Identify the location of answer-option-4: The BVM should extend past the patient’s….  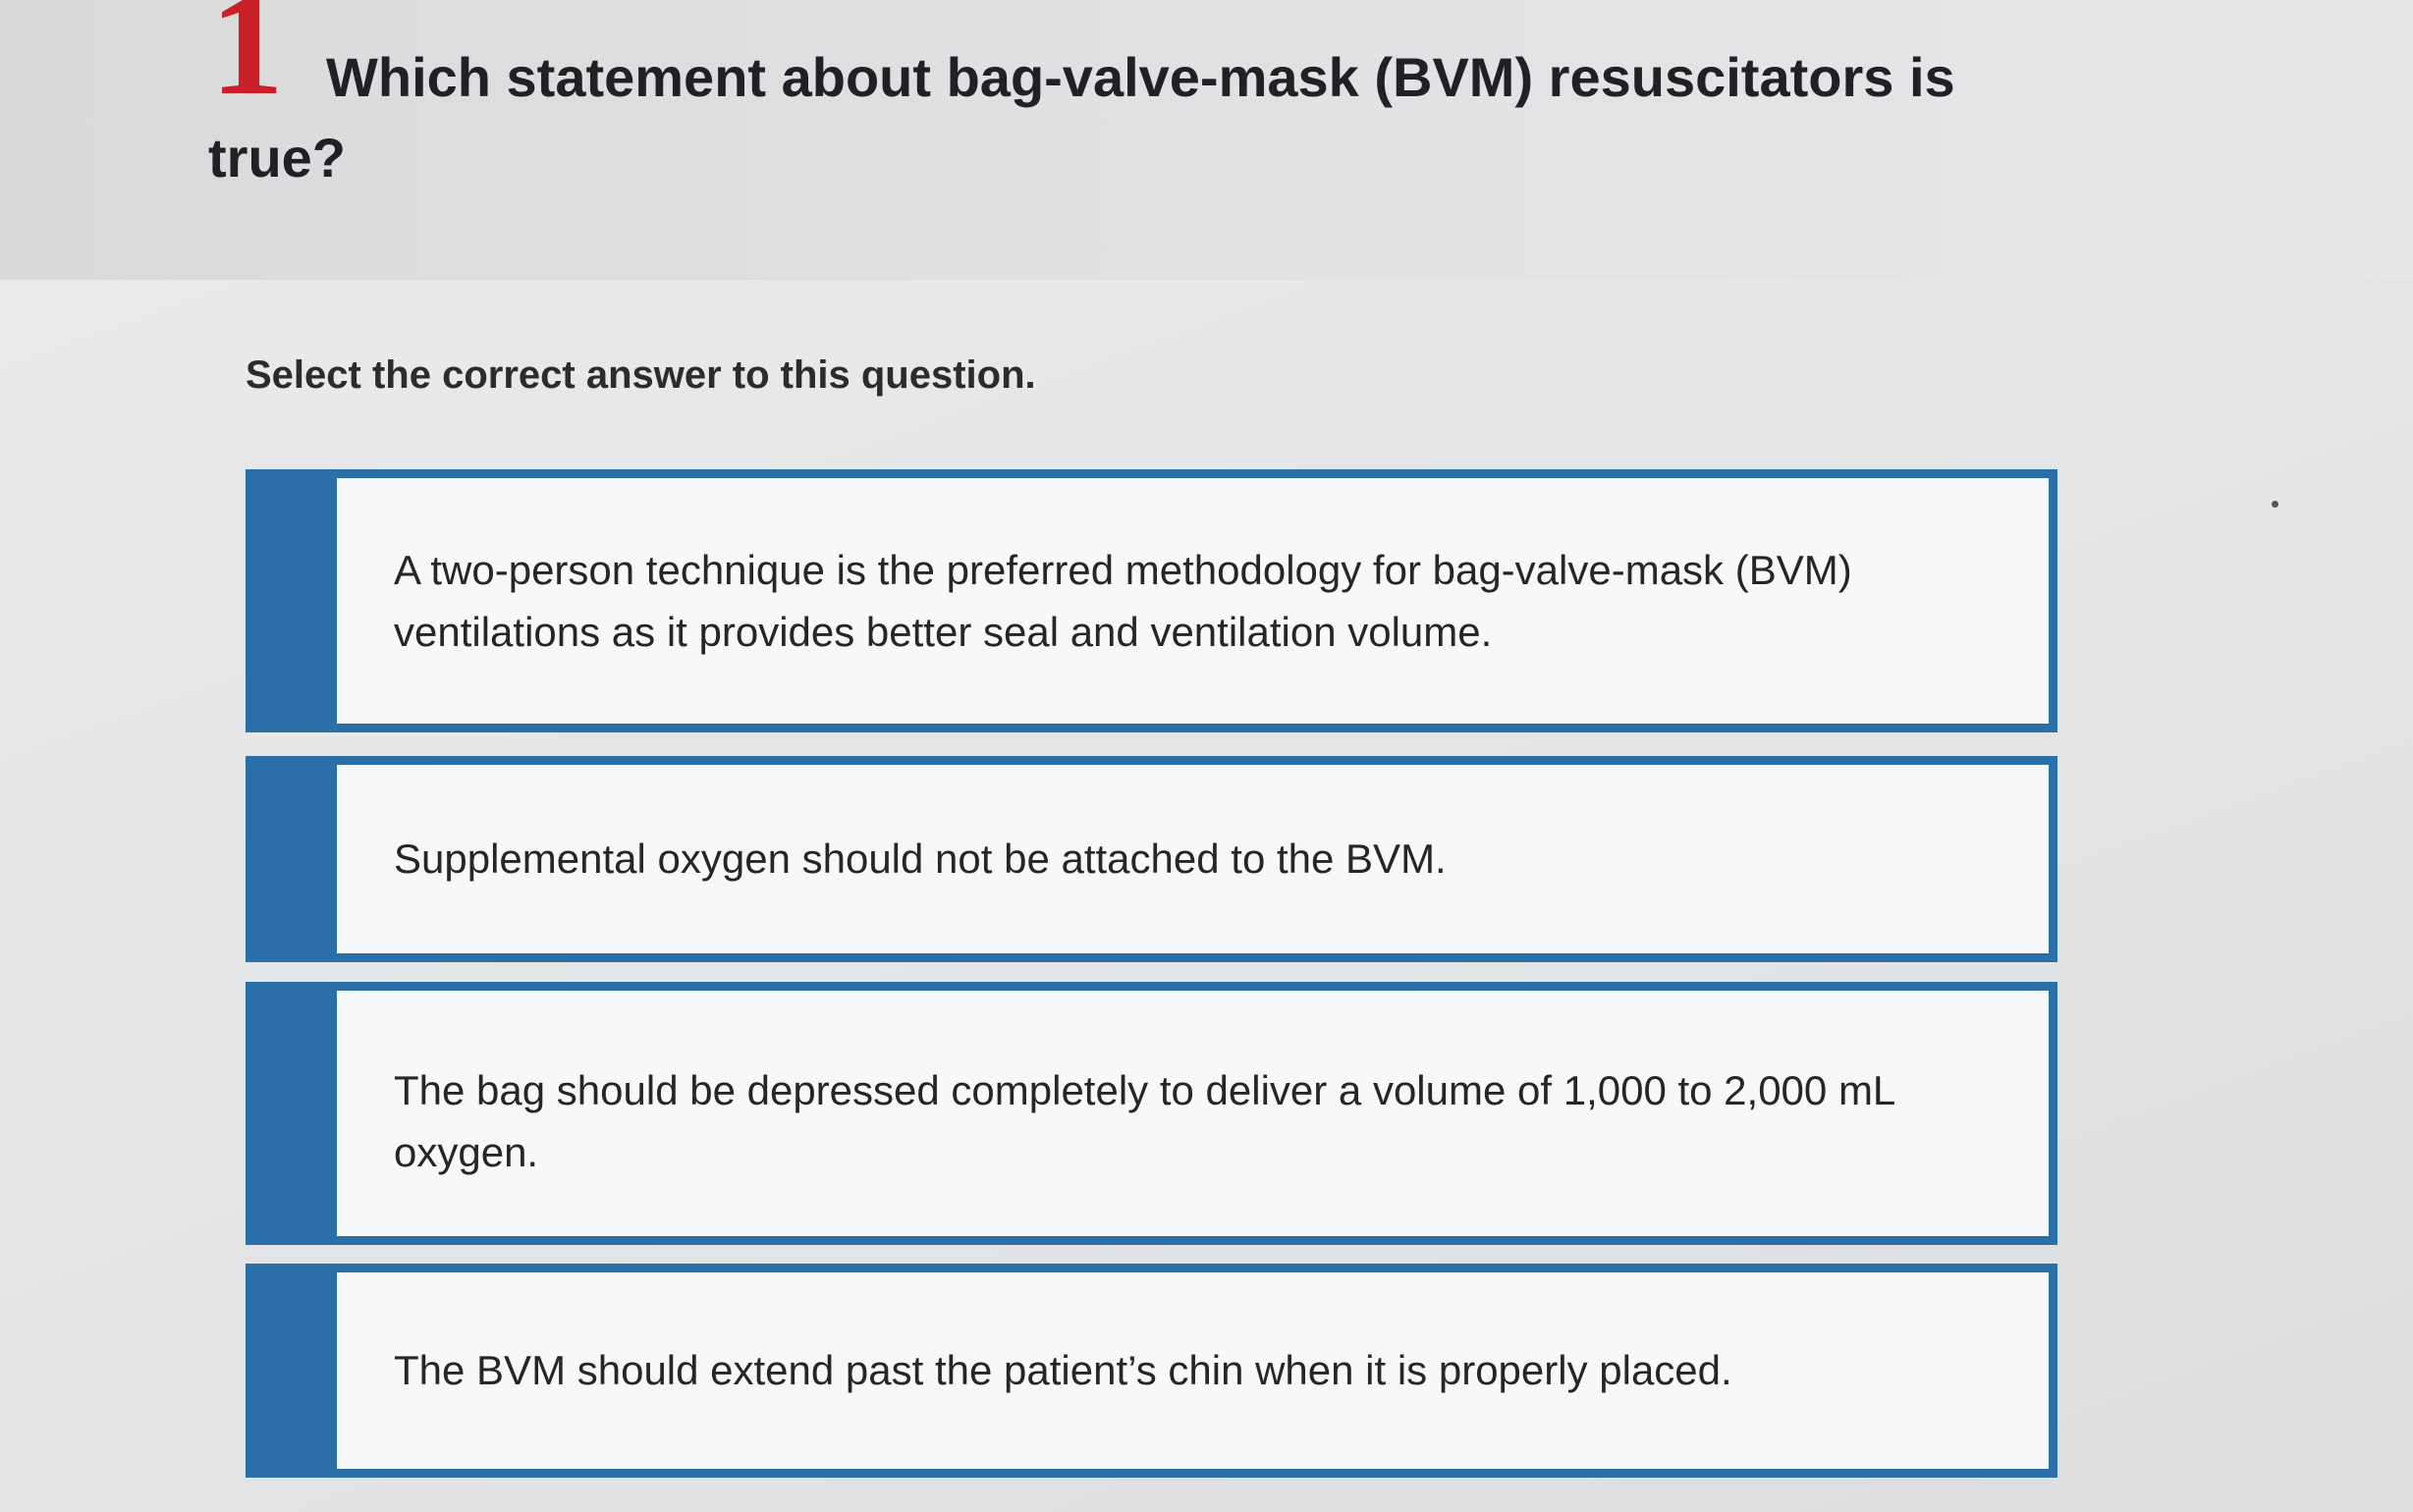
(1151, 1371).